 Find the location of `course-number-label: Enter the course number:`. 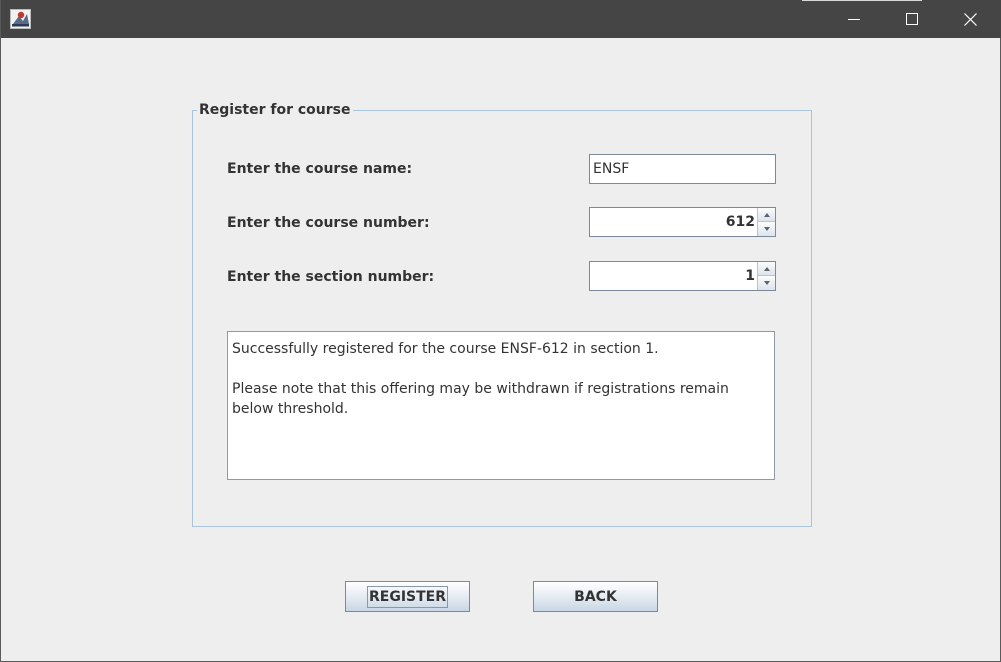

course-number-label: Enter the course number: is located at coordinates (328, 223).